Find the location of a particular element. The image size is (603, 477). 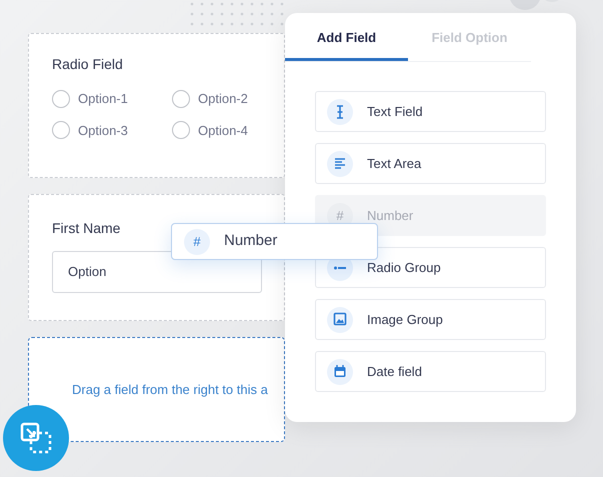

field-type-label: Date field is located at coordinates (394, 371).